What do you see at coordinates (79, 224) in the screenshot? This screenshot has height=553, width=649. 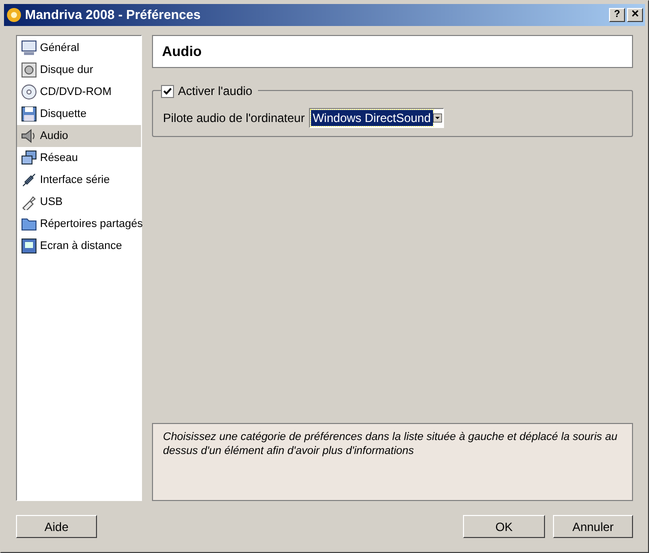 I see `category-item: Répertoires partagés` at bounding box center [79, 224].